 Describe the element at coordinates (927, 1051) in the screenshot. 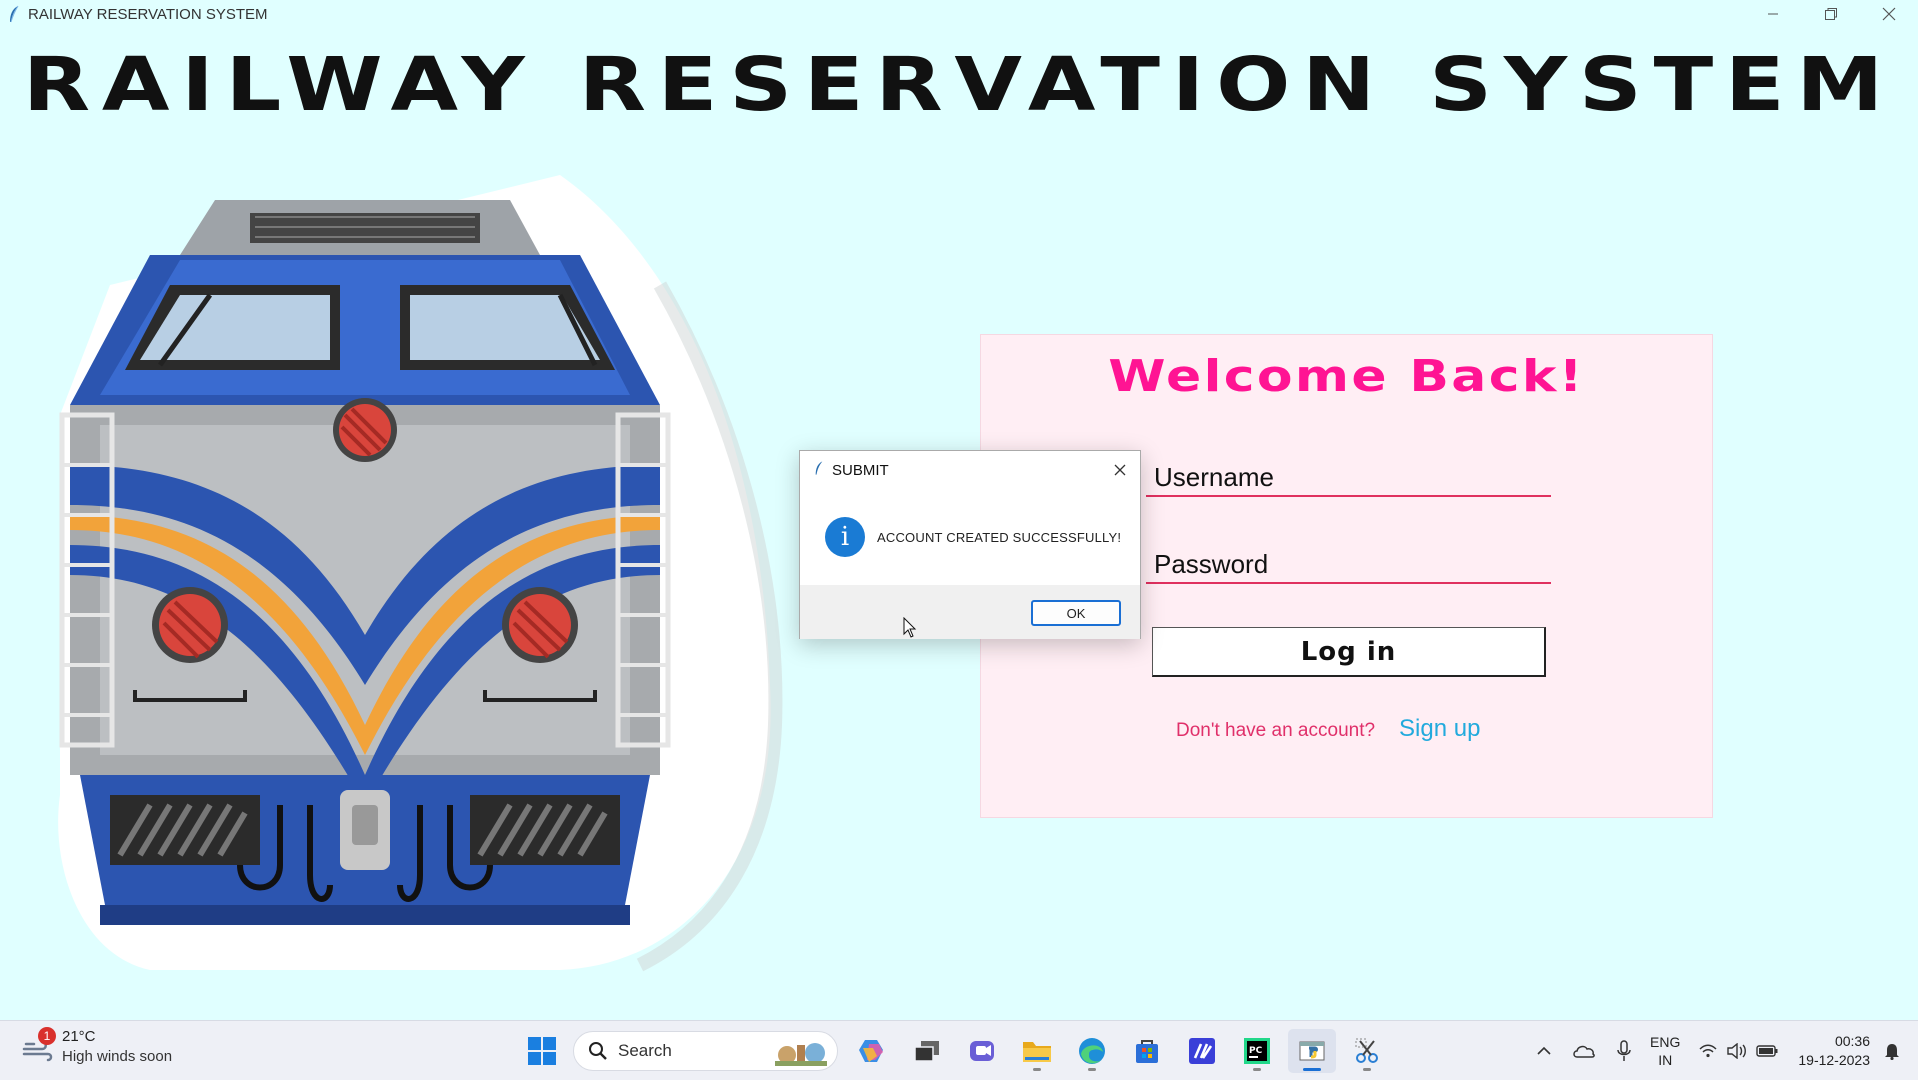

I see `task-view-icon` at that location.